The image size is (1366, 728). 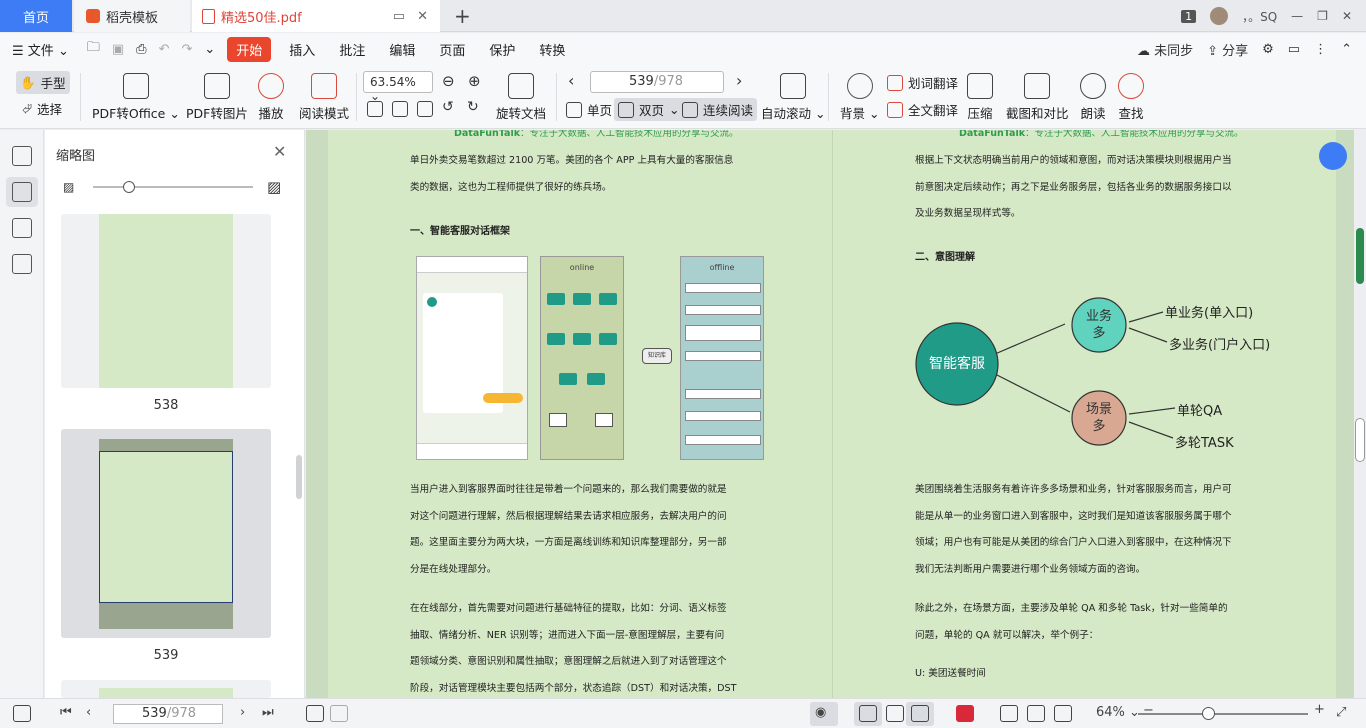 What do you see at coordinates (136, 97) in the screenshot?
I see `pdf-to-office-button: PDF转Office ⌄` at bounding box center [136, 97].